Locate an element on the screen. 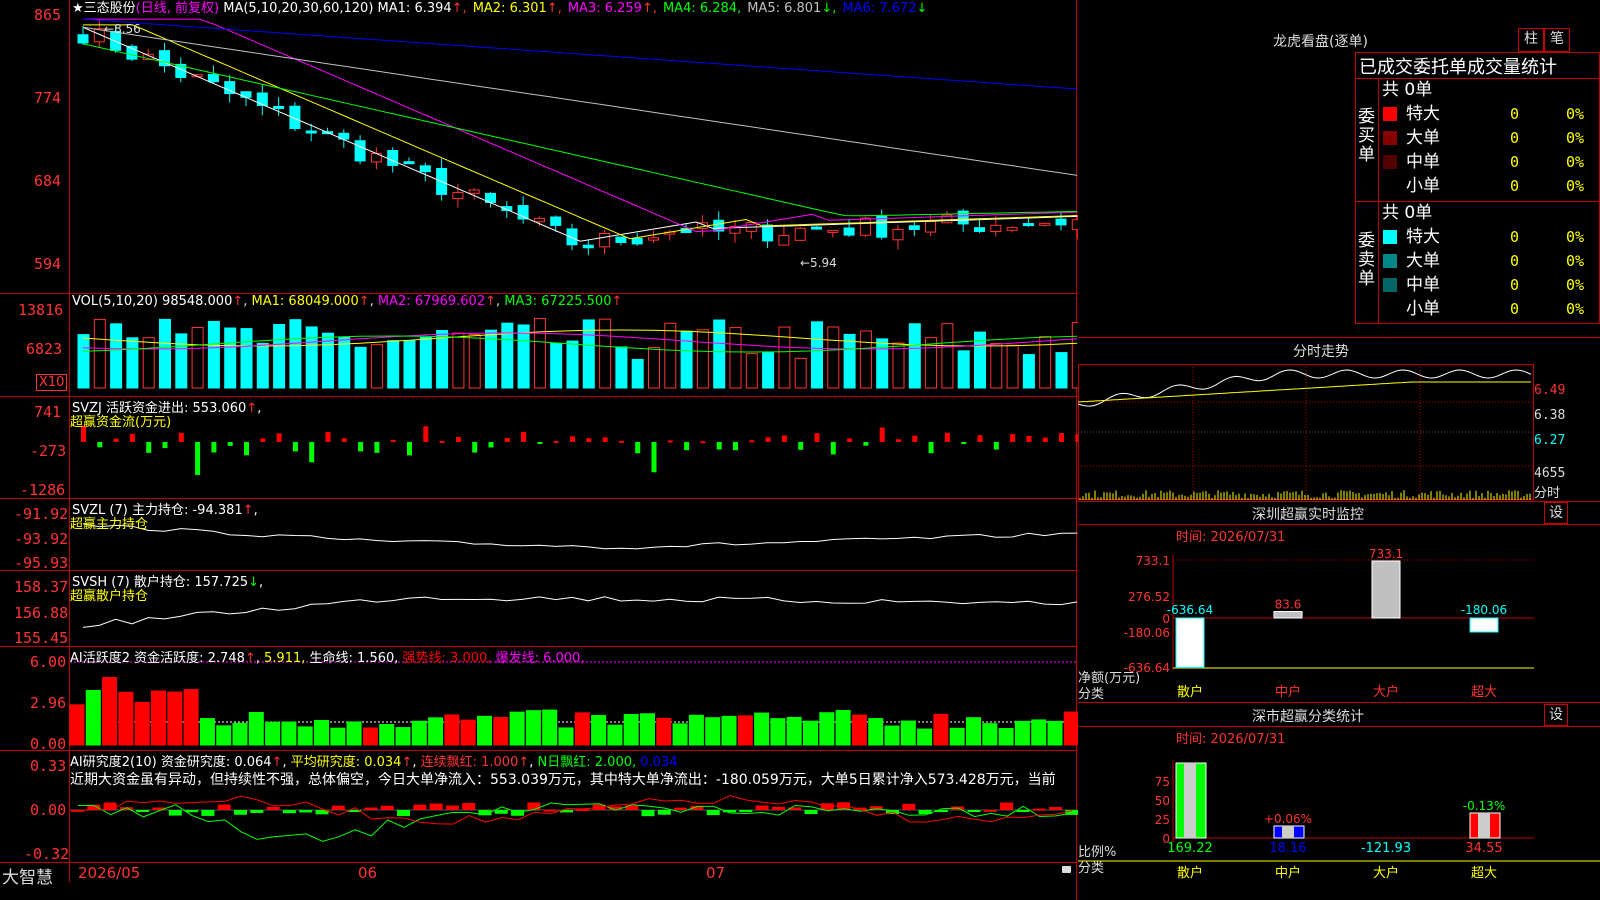 The image size is (1600, 900). order-color-swatch is located at coordinates (1390, 138).